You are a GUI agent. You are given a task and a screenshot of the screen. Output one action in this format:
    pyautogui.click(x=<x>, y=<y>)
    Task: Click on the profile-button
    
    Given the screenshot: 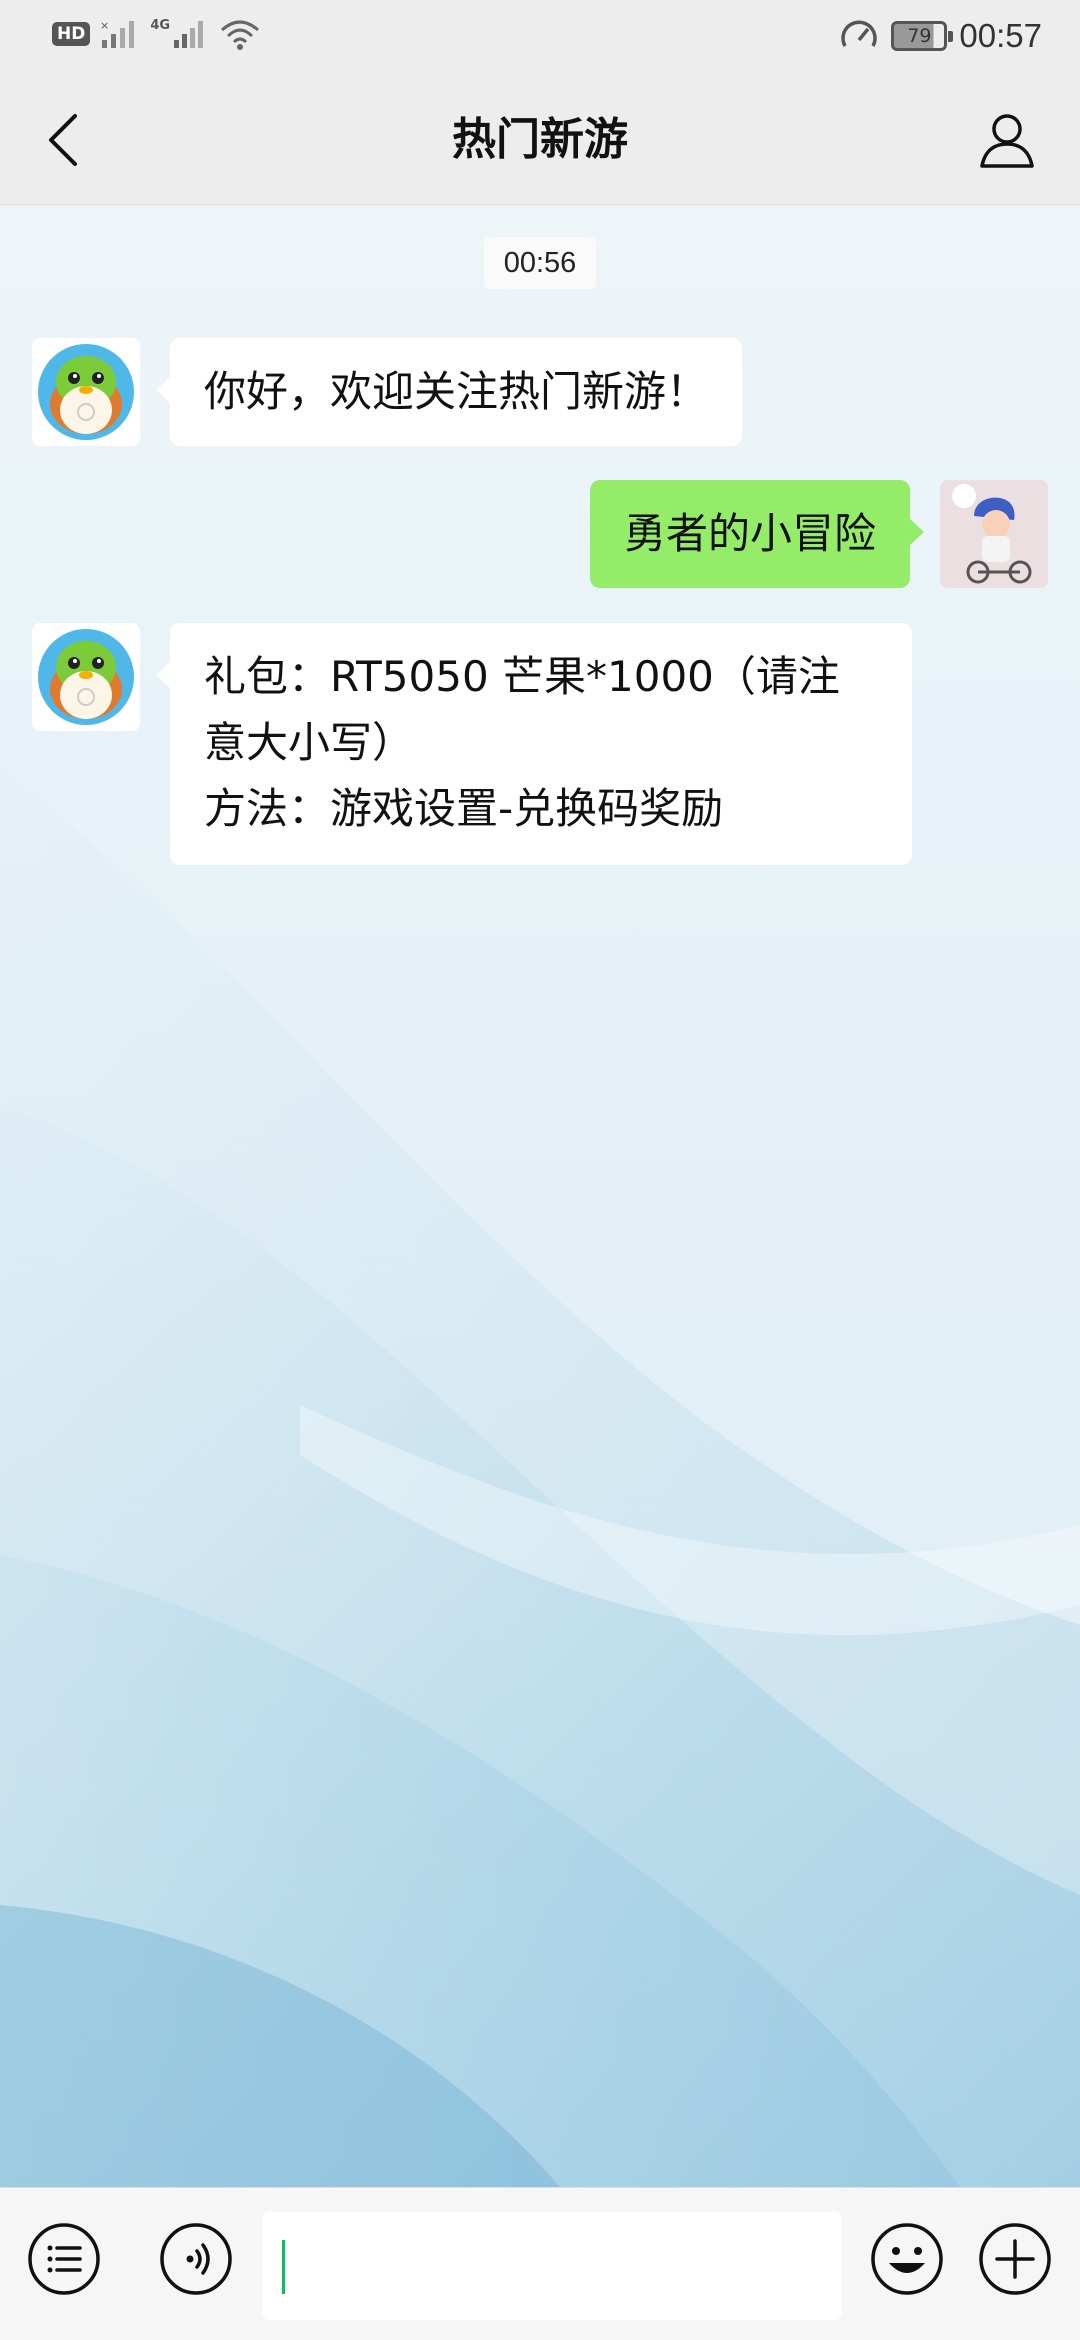 What is the action you would take?
    pyautogui.click(x=1007, y=140)
    